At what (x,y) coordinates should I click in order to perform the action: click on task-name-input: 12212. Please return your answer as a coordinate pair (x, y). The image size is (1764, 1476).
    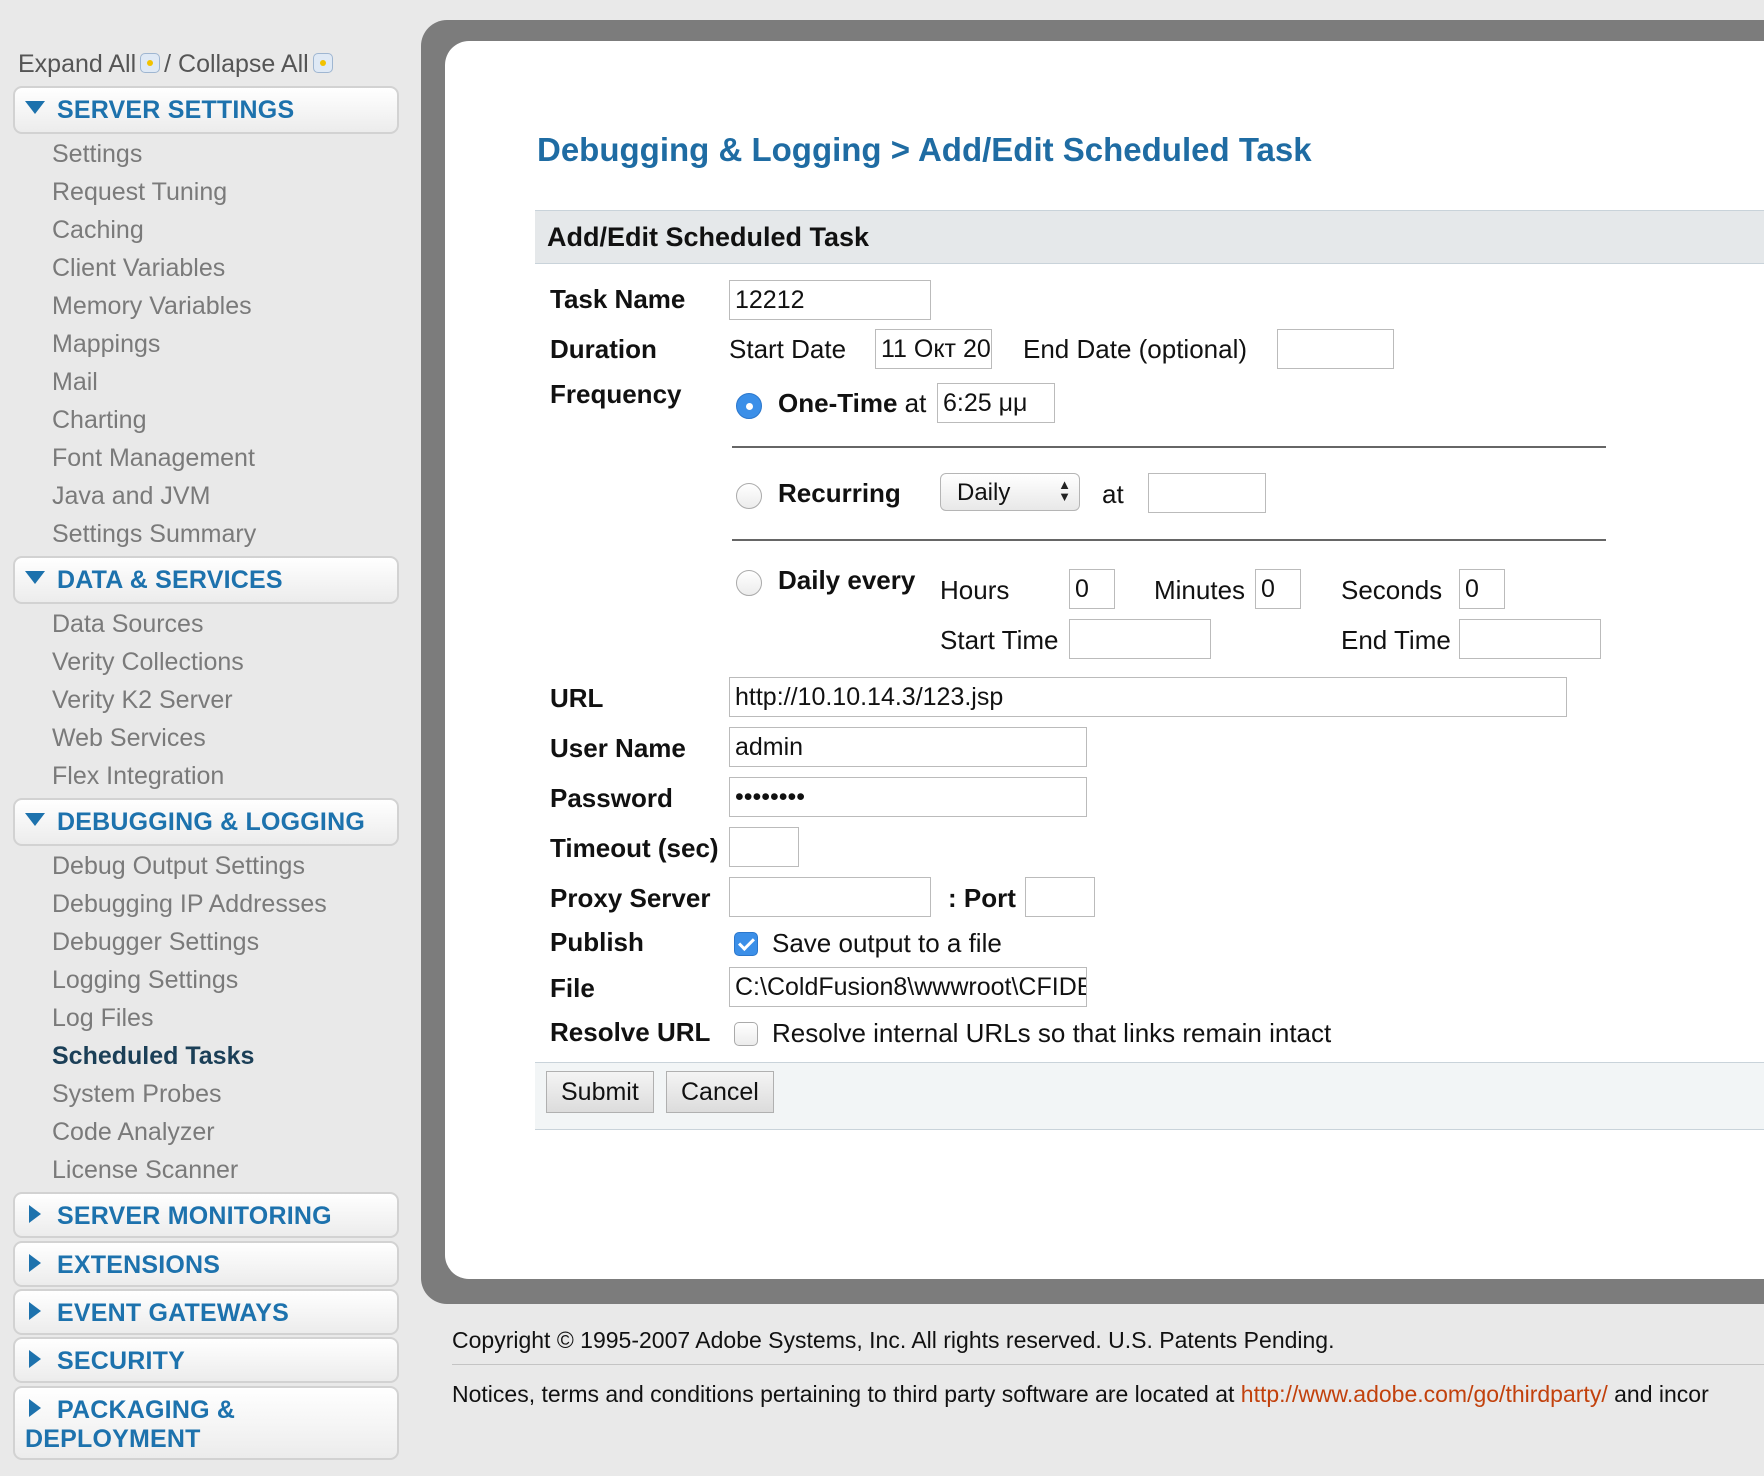
    Looking at the image, I should click on (830, 300).